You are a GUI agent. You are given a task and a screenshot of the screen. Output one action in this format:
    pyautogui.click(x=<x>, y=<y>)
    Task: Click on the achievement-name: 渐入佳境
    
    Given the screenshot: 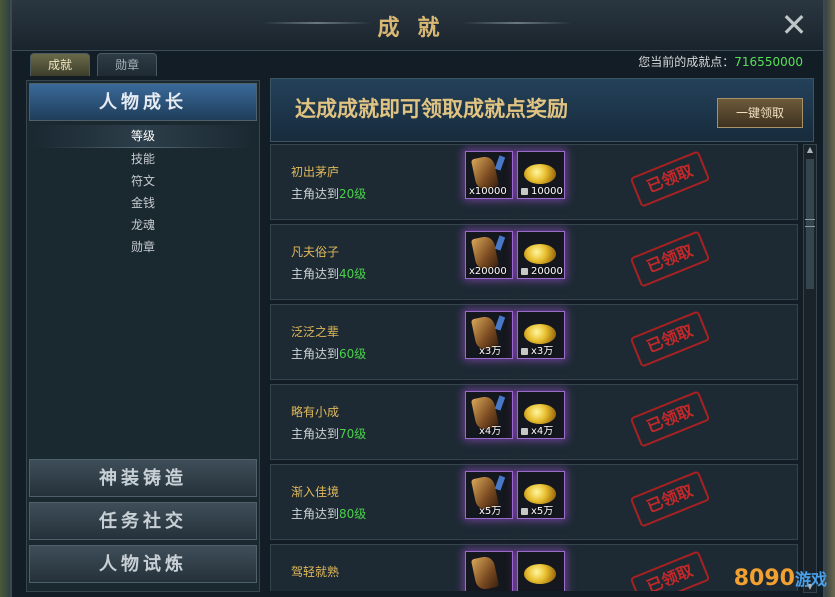 What is the action you would take?
    pyautogui.click(x=315, y=492)
    